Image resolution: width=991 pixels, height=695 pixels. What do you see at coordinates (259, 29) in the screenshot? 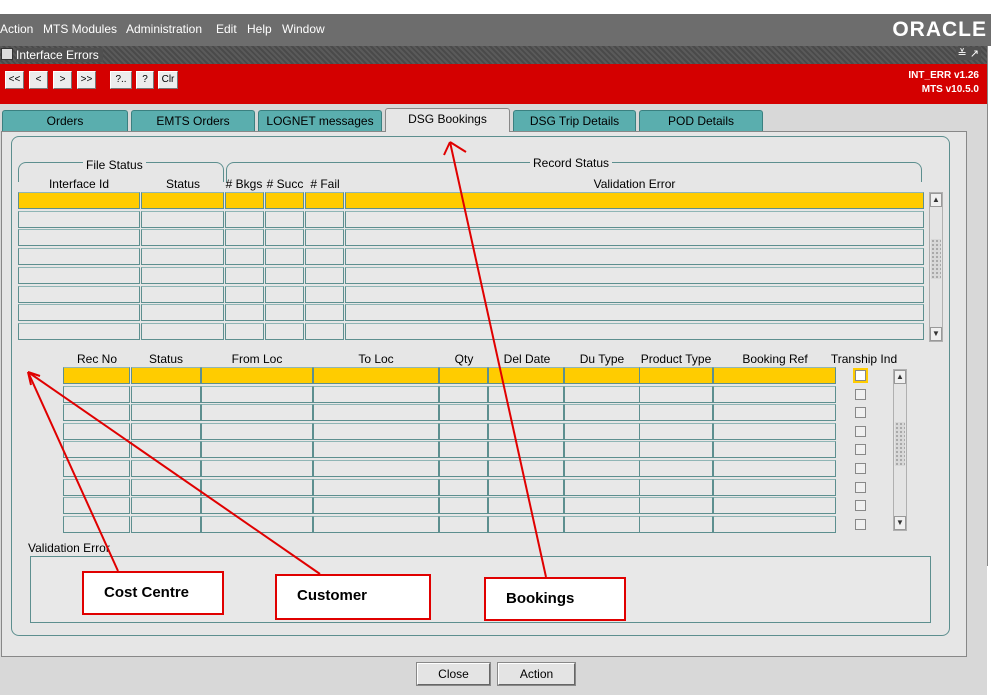
I see `menu-help: Help` at bounding box center [259, 29].